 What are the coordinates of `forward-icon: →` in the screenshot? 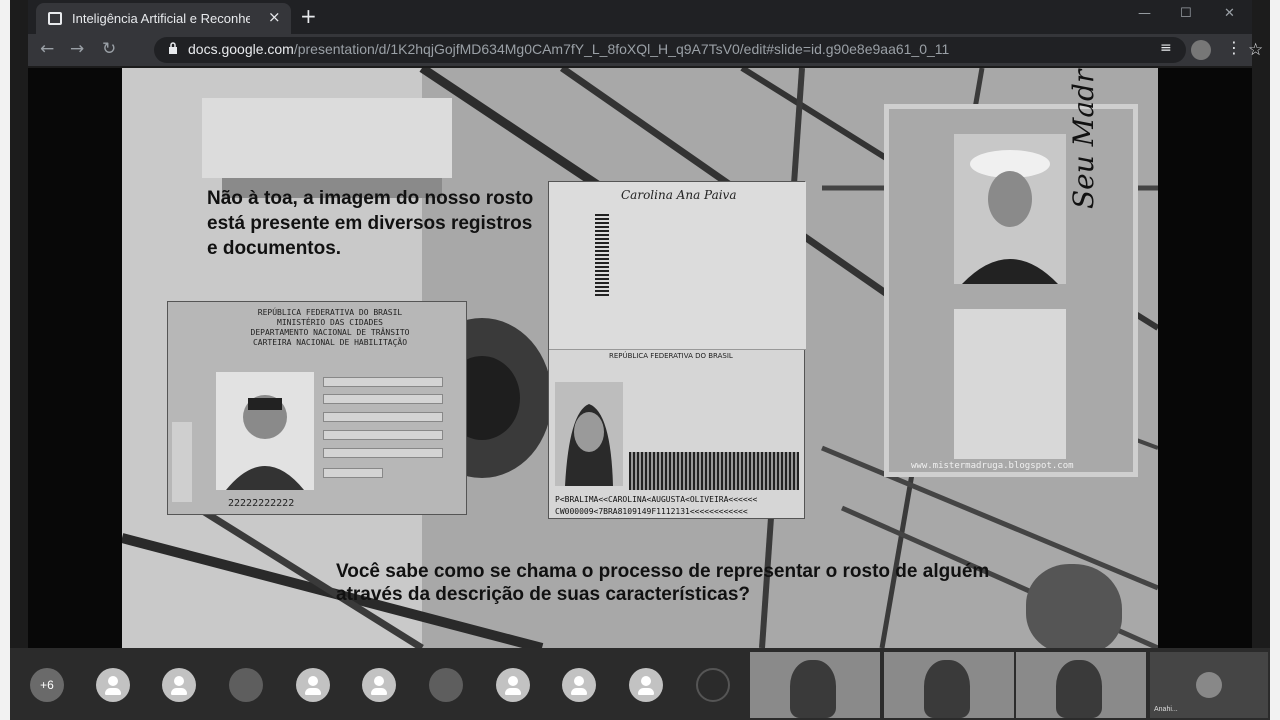 It's located at (77, 49).